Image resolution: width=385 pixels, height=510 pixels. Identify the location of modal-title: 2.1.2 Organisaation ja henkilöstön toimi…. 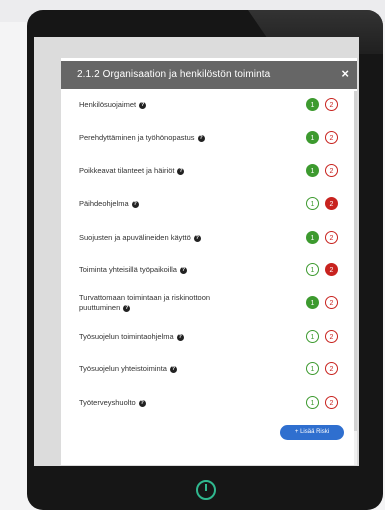
(174, 74).